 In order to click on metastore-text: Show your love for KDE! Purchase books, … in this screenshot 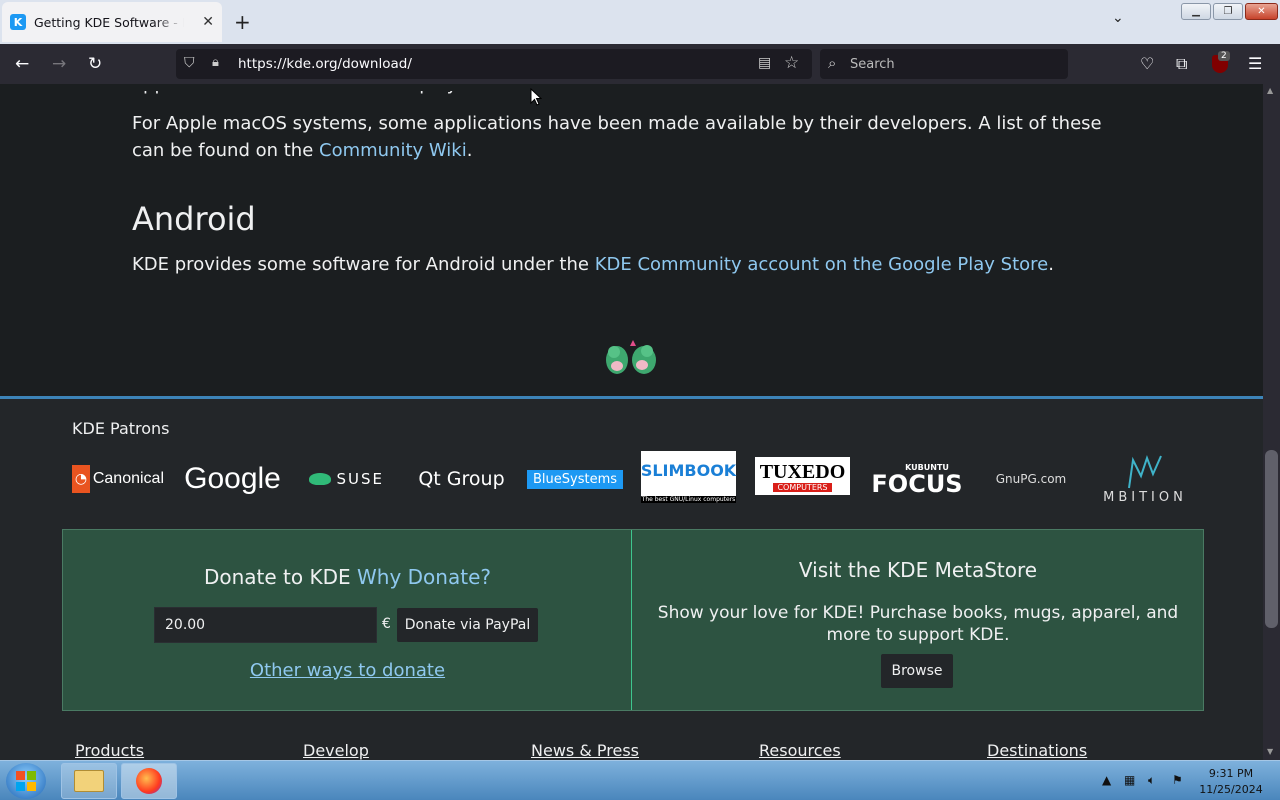, I will do `click(918, 624)`.